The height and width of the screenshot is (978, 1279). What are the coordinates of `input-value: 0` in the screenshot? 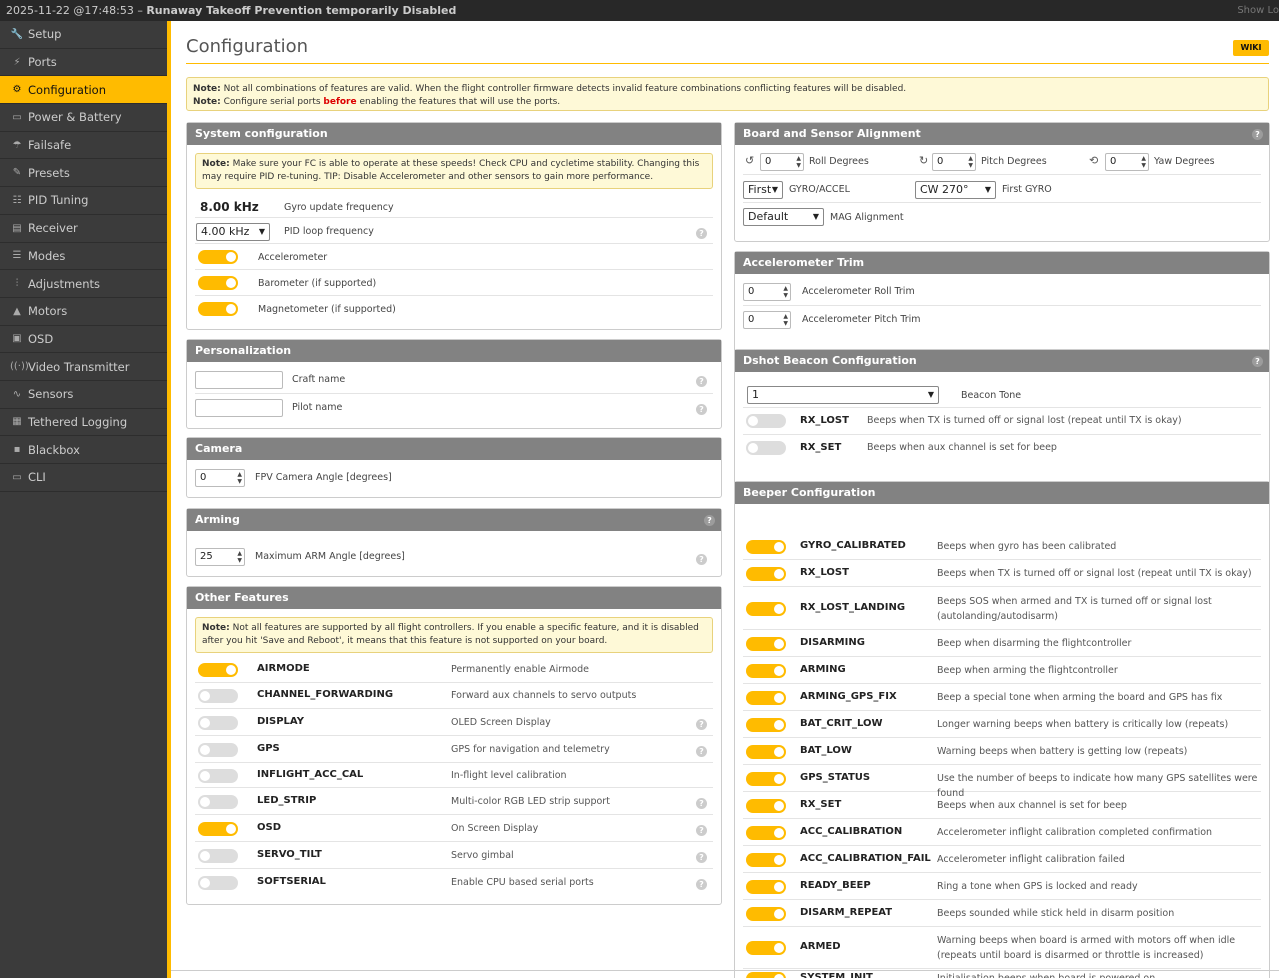 It's located at (768, 161).